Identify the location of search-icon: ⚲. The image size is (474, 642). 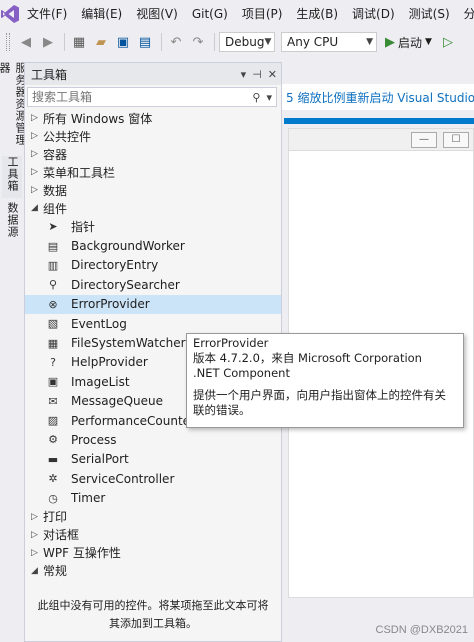
(256, 97).